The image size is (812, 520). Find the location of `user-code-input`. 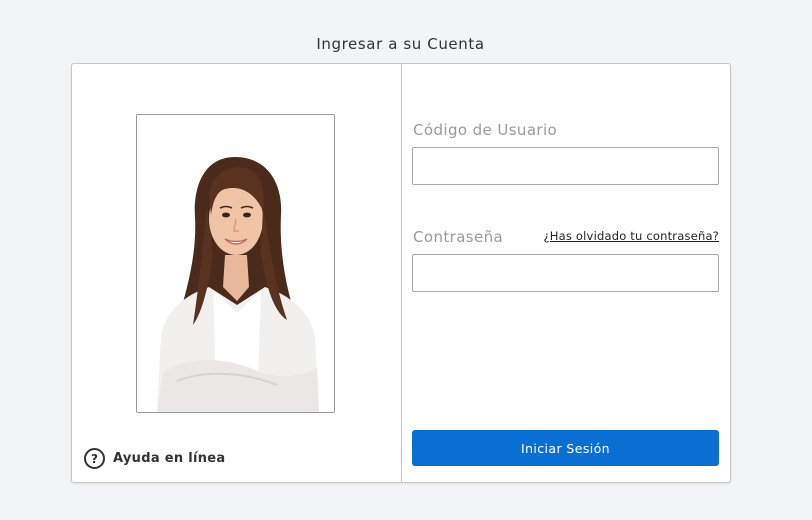

user-code-input is located at coordinates (565, 166).